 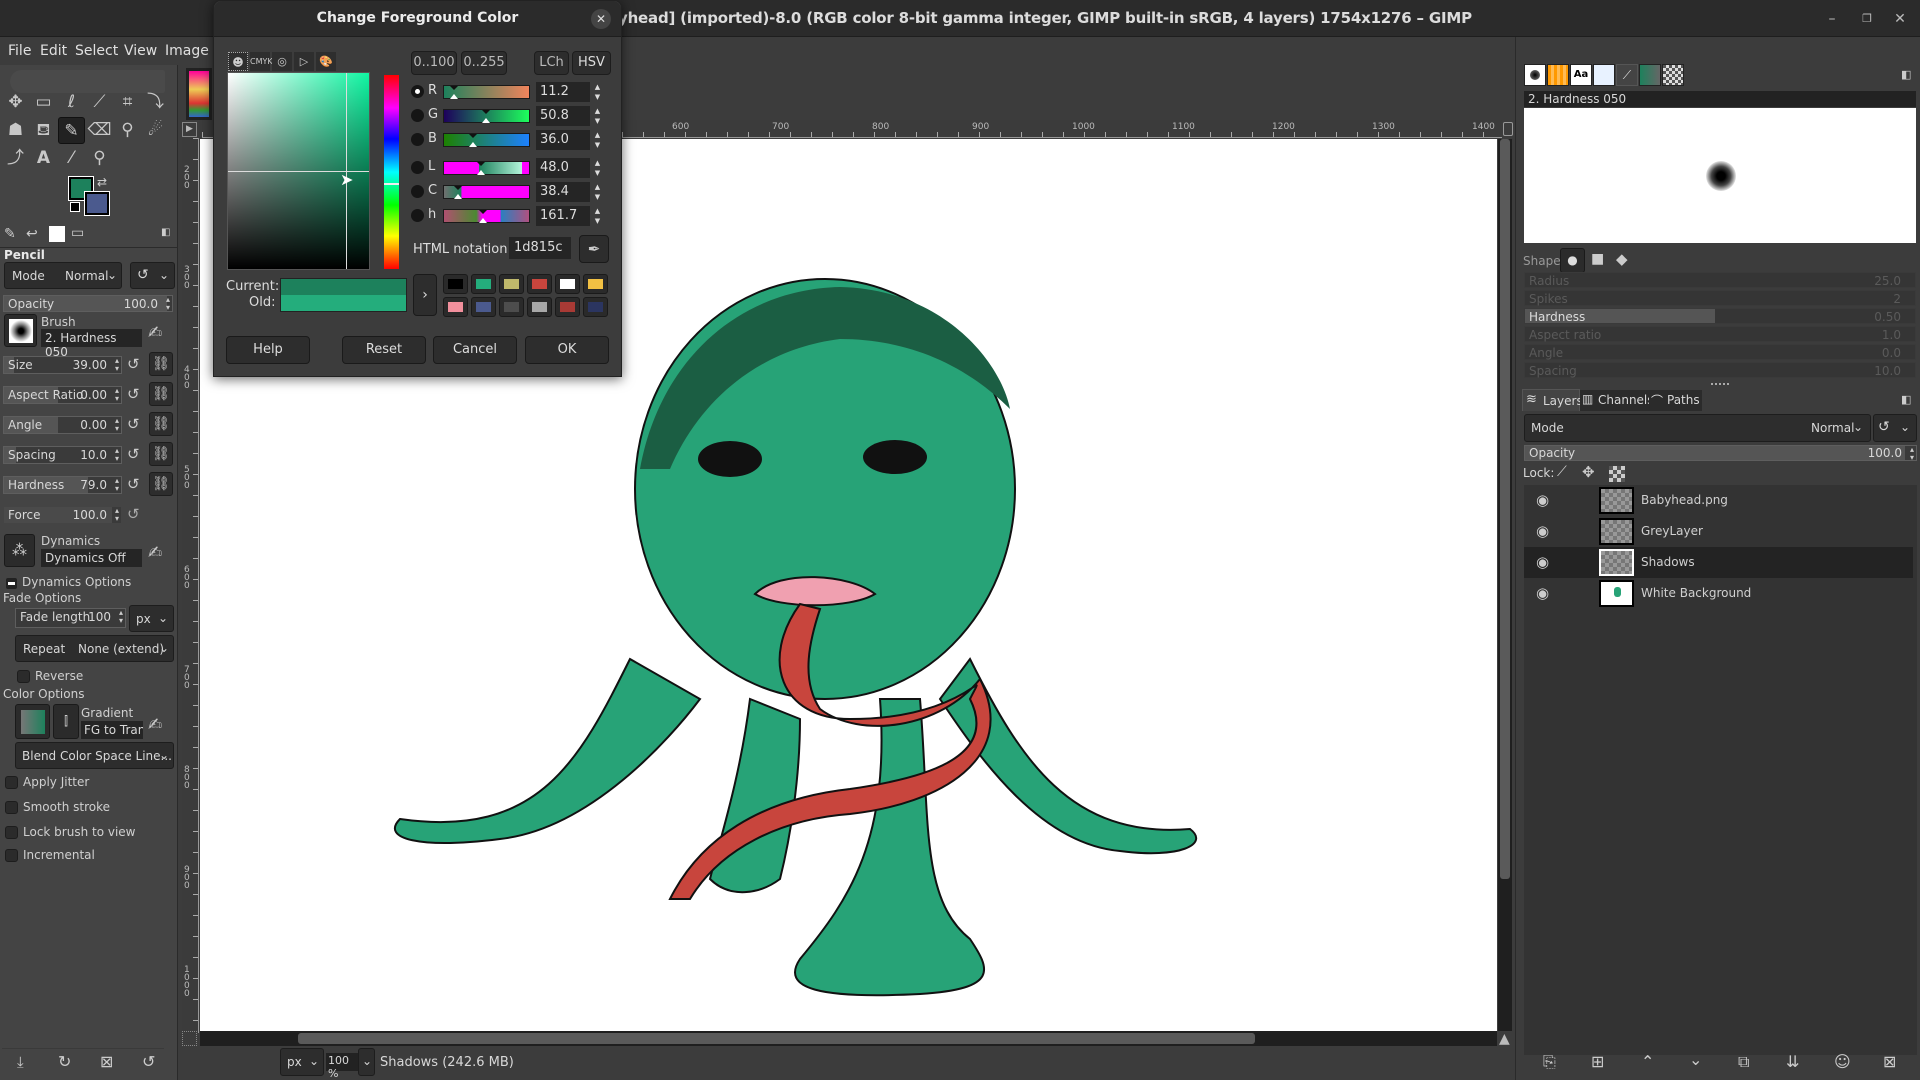 I want to click on clone-tool-icon: ⚲, so click(x=127, y=130).